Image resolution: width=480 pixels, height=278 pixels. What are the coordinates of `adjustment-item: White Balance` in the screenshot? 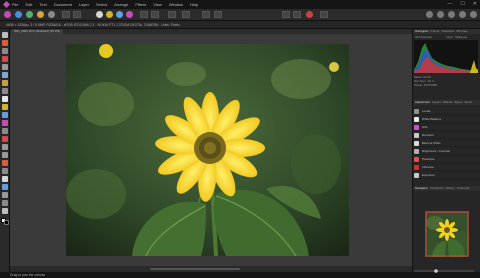 It's located at (446, 119).